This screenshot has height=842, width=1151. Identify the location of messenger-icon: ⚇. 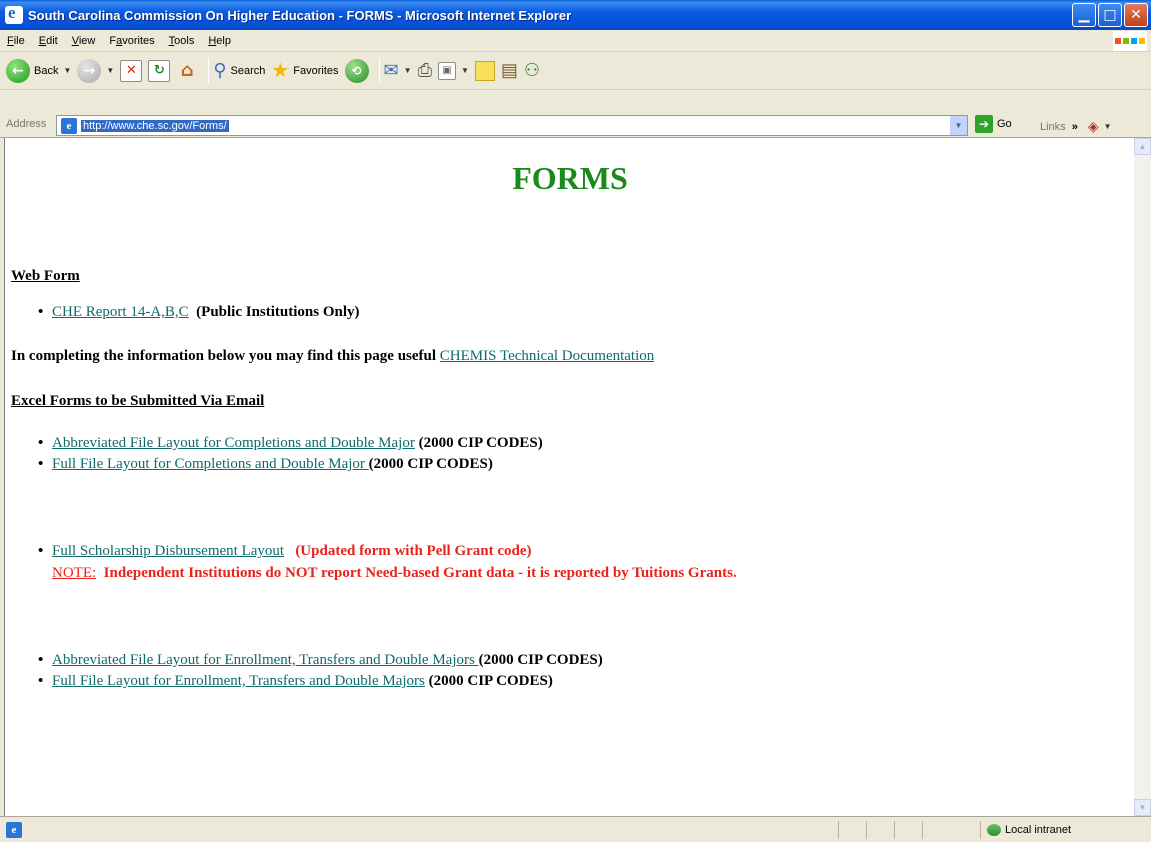
(532, 70).